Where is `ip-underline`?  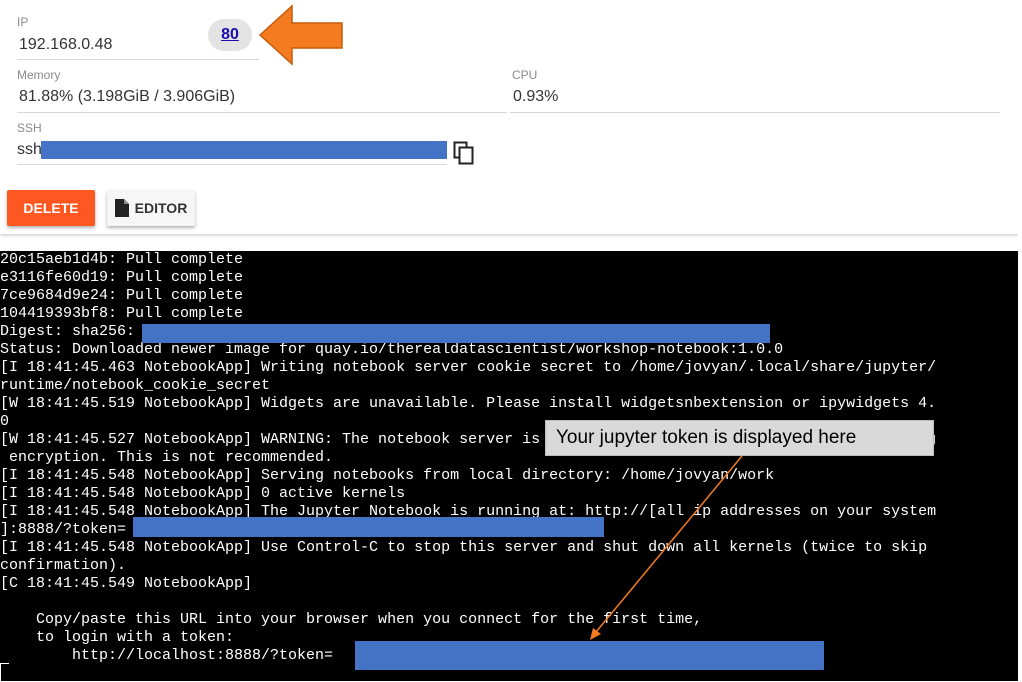 ip-underline is located at coordinates (112, 59).